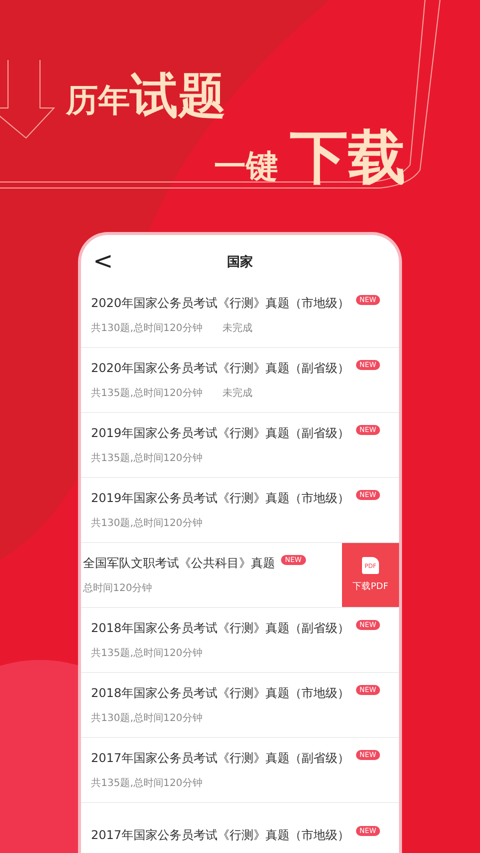 The height and width of the screenshot is (853, 480). Describe the element at coordinates (220, 693) in the screenshot. I see `exam-title: 2018年国家公务员考试《行测》真题（市地级）` at that location.